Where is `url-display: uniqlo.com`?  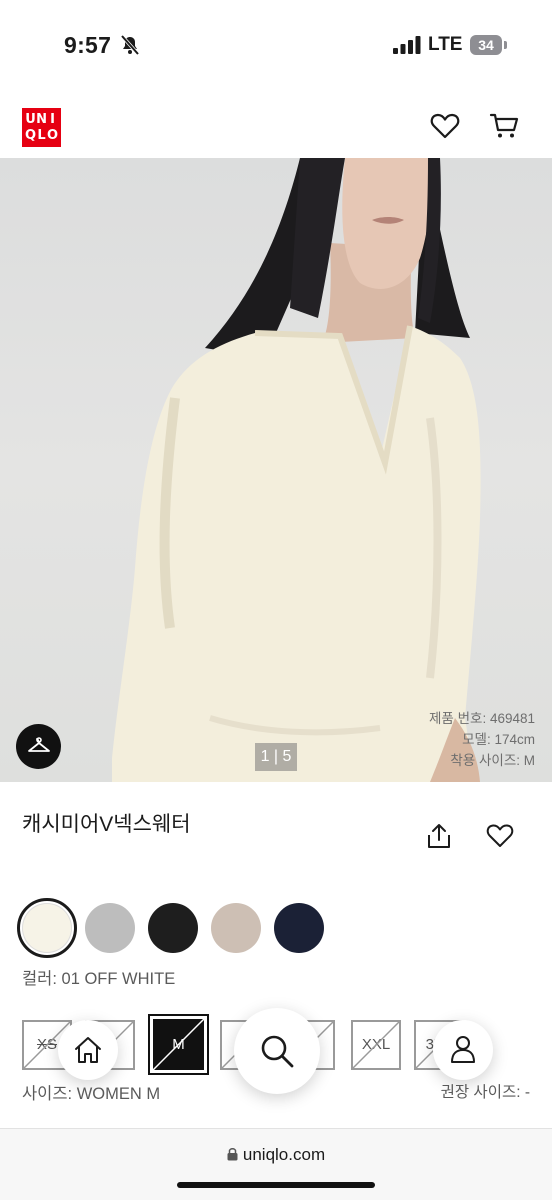
url-display: uniqlo.com is located at coordinates (276, 1155).